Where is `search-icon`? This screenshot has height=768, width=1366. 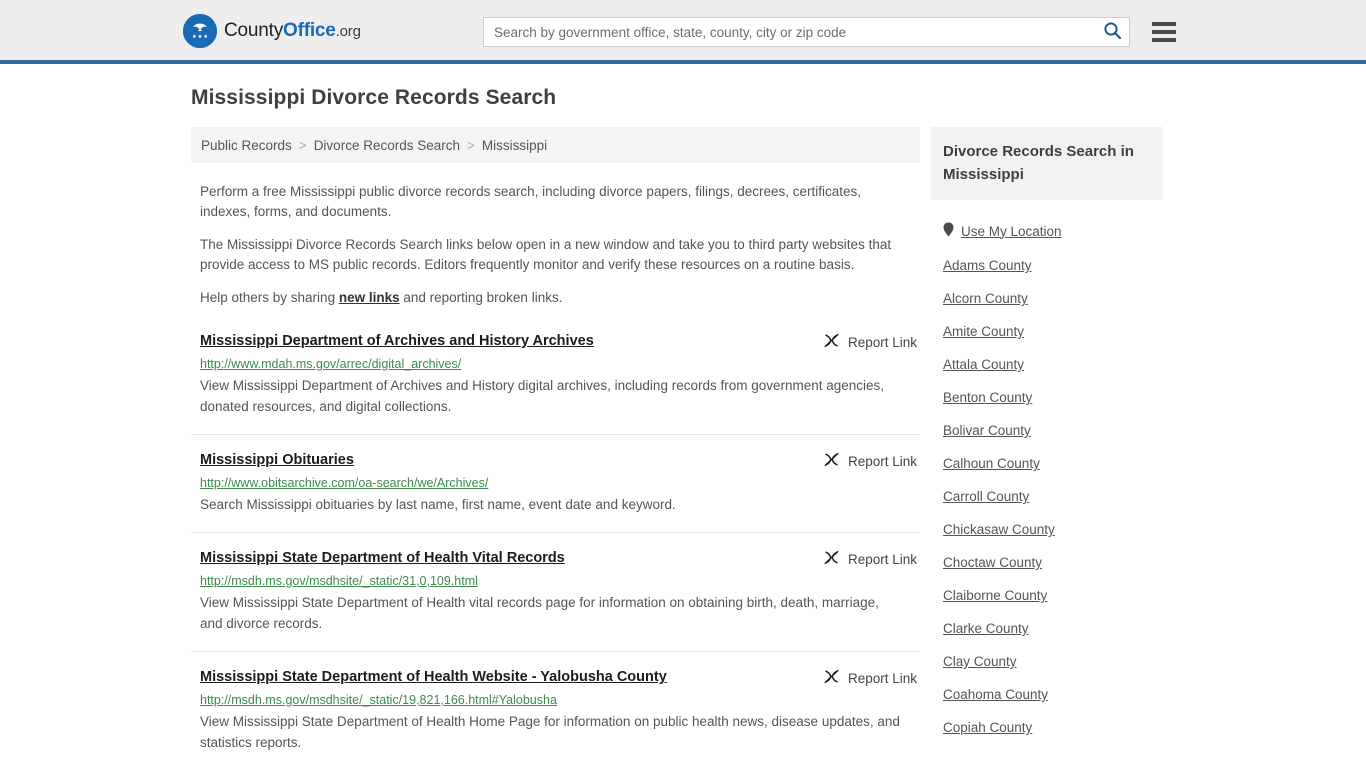 search-icon is located at coordinates (1112, 32).